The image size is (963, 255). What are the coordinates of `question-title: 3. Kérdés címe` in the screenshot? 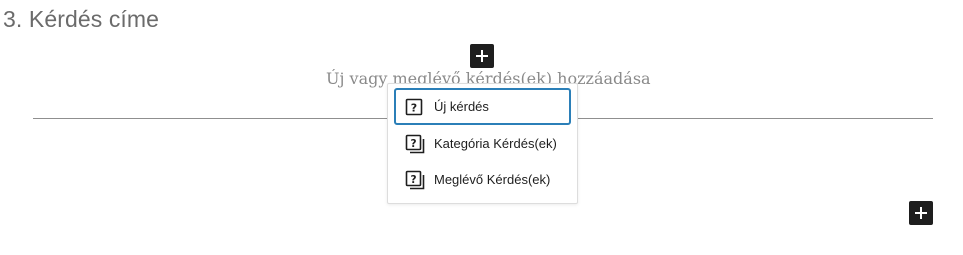 It's located at (81, 19).